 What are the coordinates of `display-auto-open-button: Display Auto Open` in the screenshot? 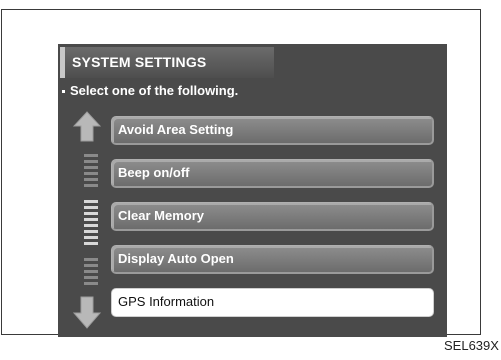 It's located at (272, 259).